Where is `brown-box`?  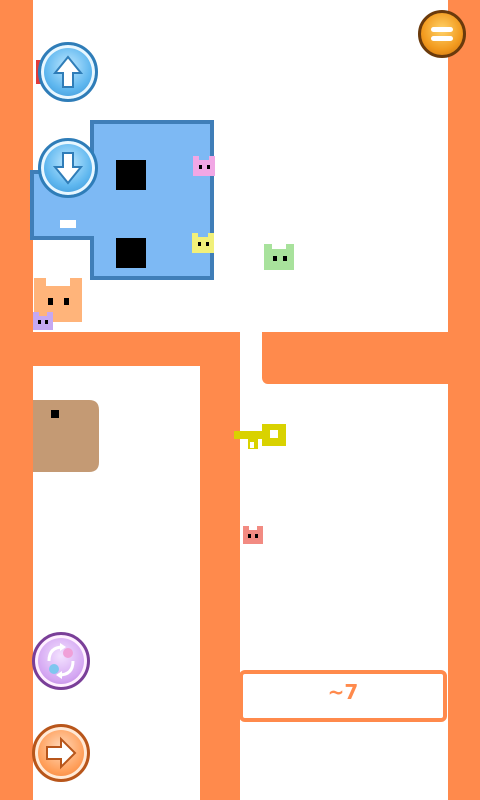 brown-box is located at coordinates (67, 436).